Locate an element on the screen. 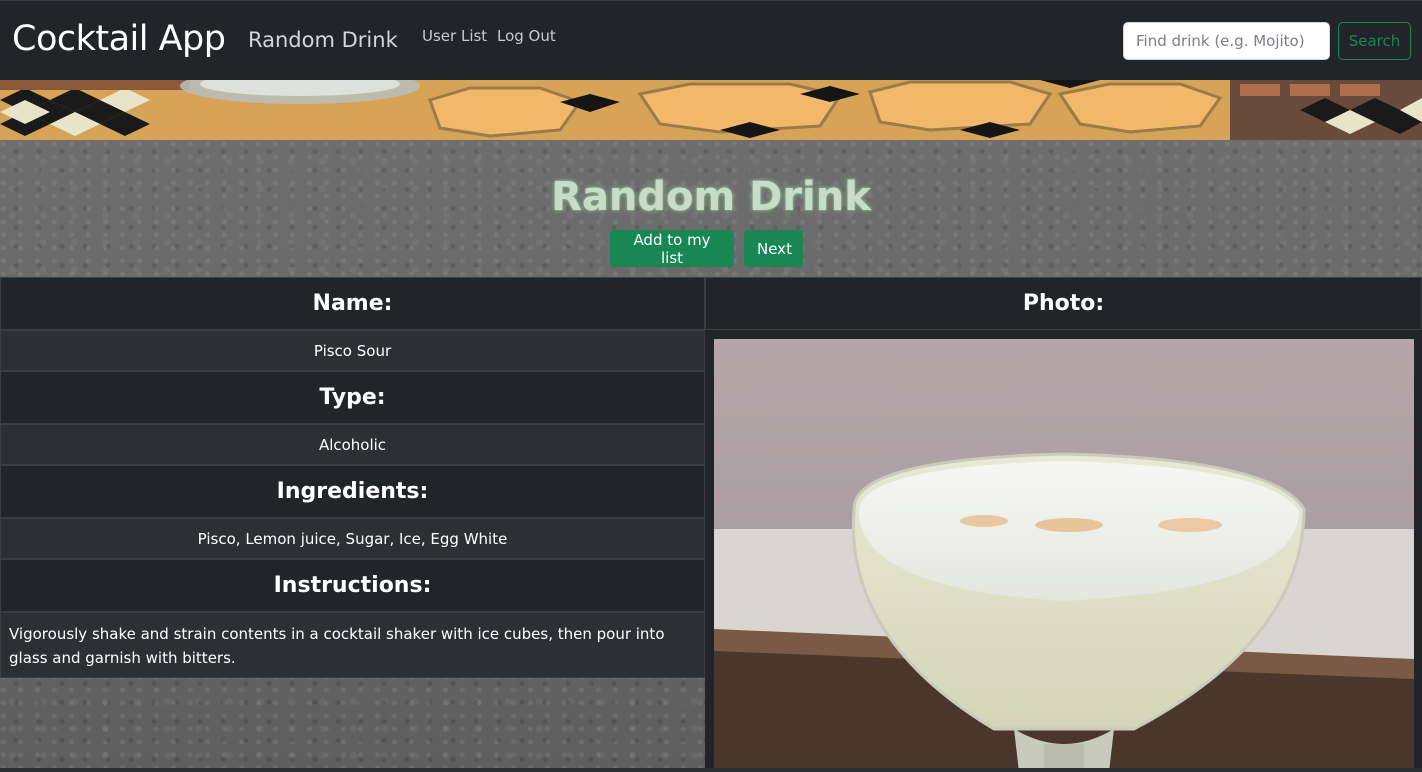 The width and height of the screenshot is (1422, 772). name-header: Name: is located at coordinates (352, 303).